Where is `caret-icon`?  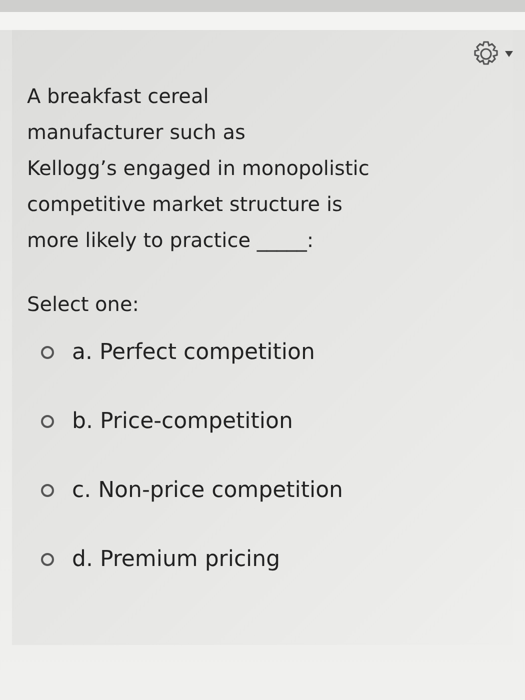 caret-icon is located at coordinates (509, 54).